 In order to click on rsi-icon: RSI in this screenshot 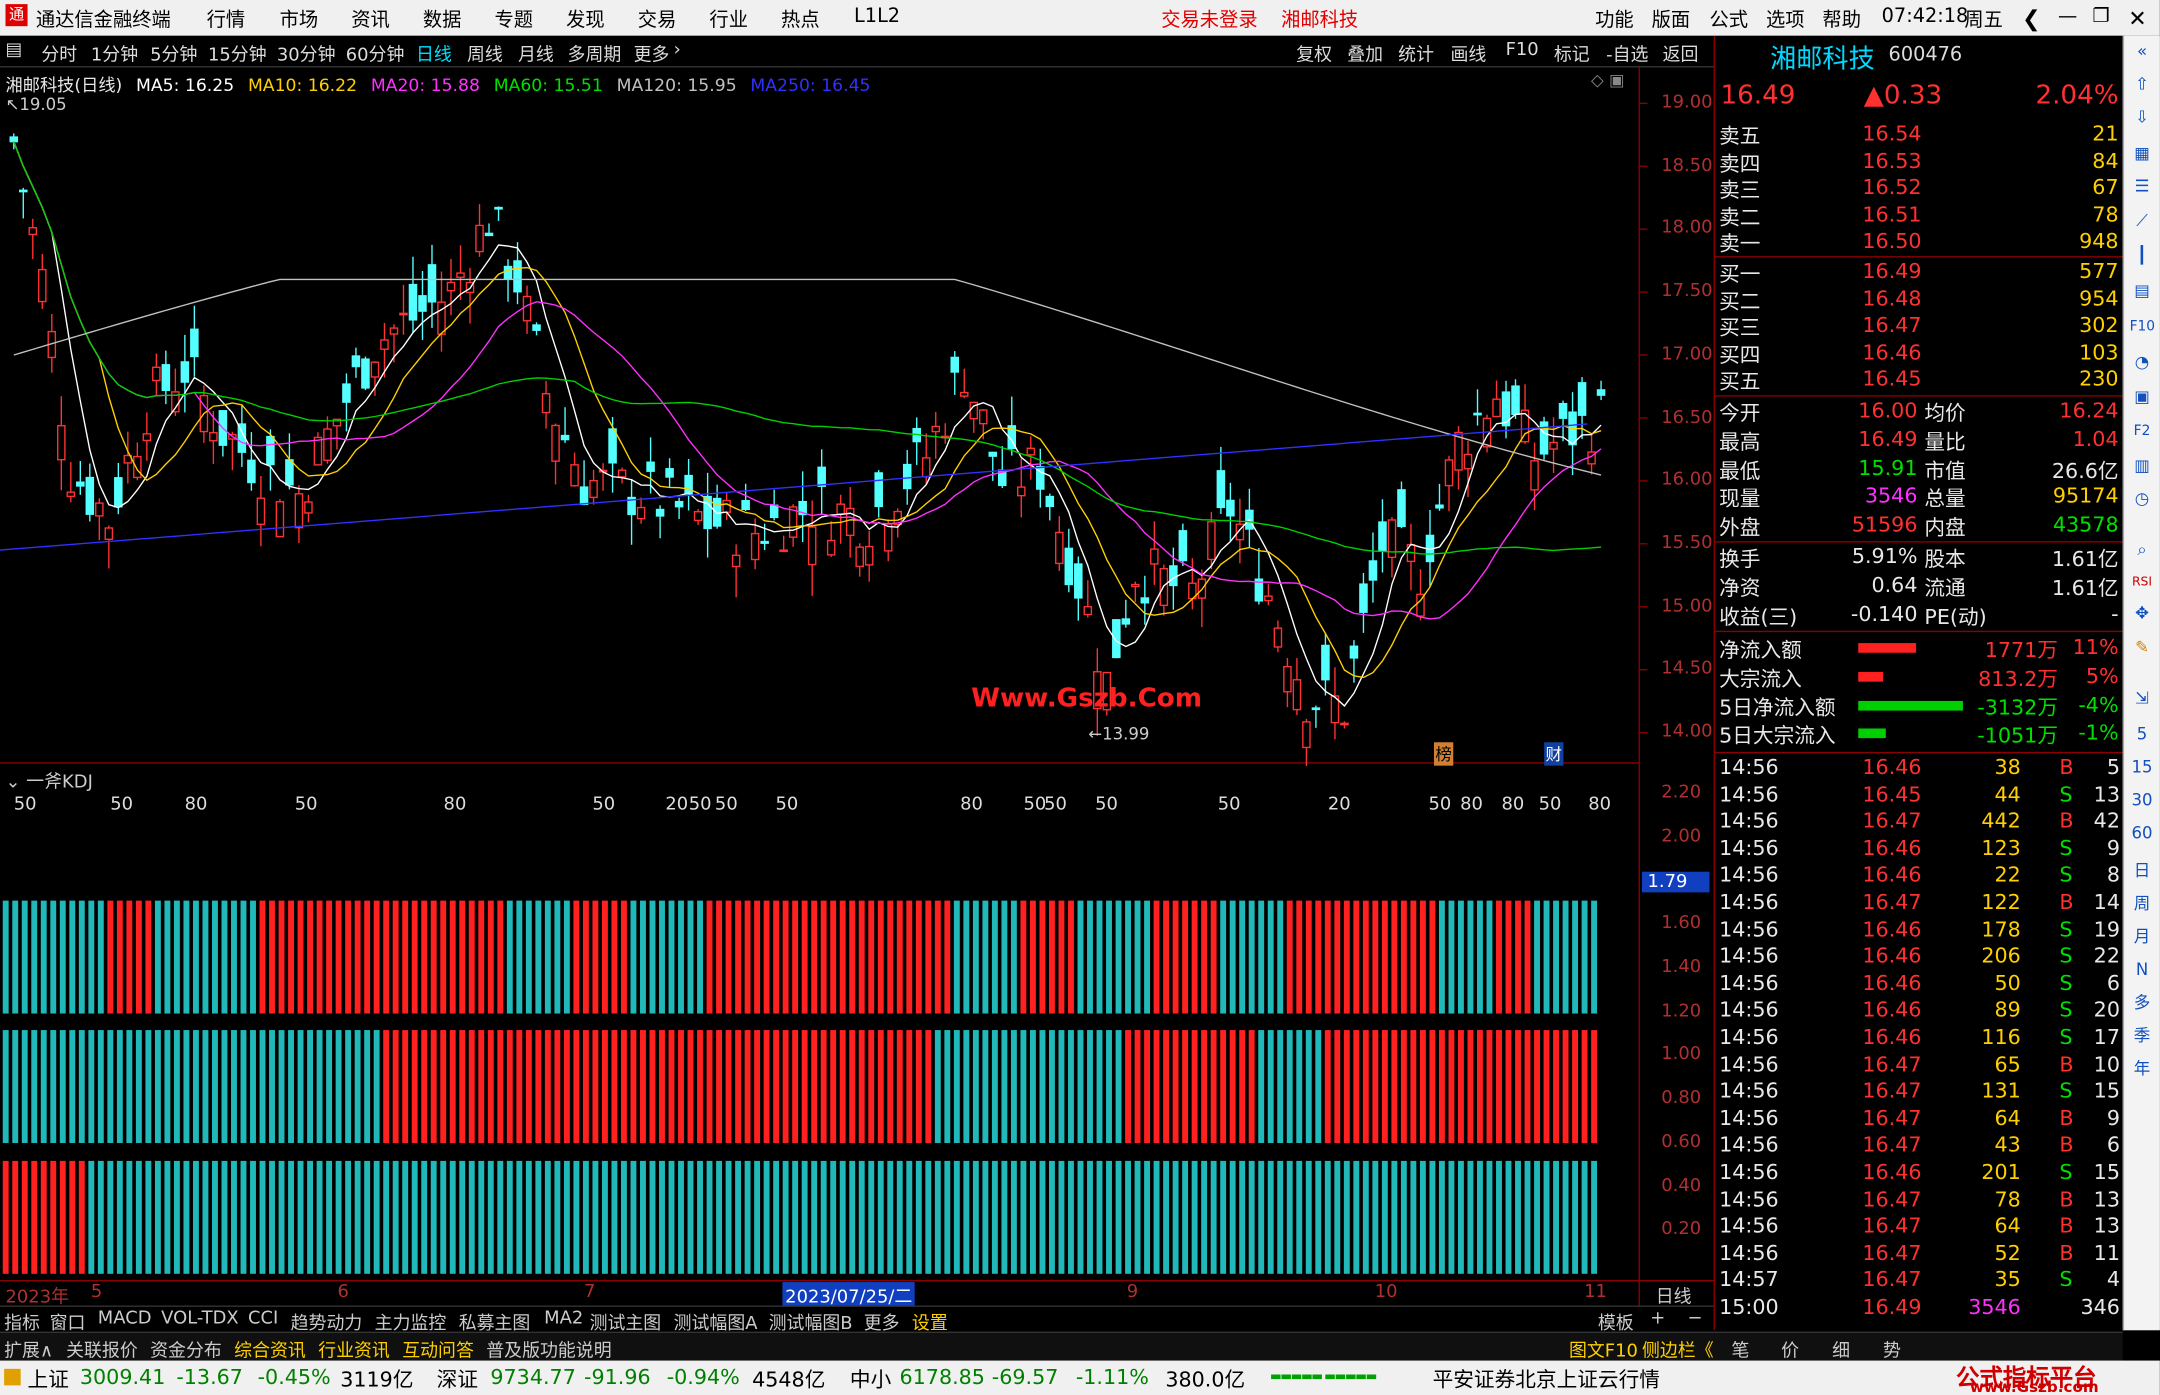, I will do `click(2142, 582)`.